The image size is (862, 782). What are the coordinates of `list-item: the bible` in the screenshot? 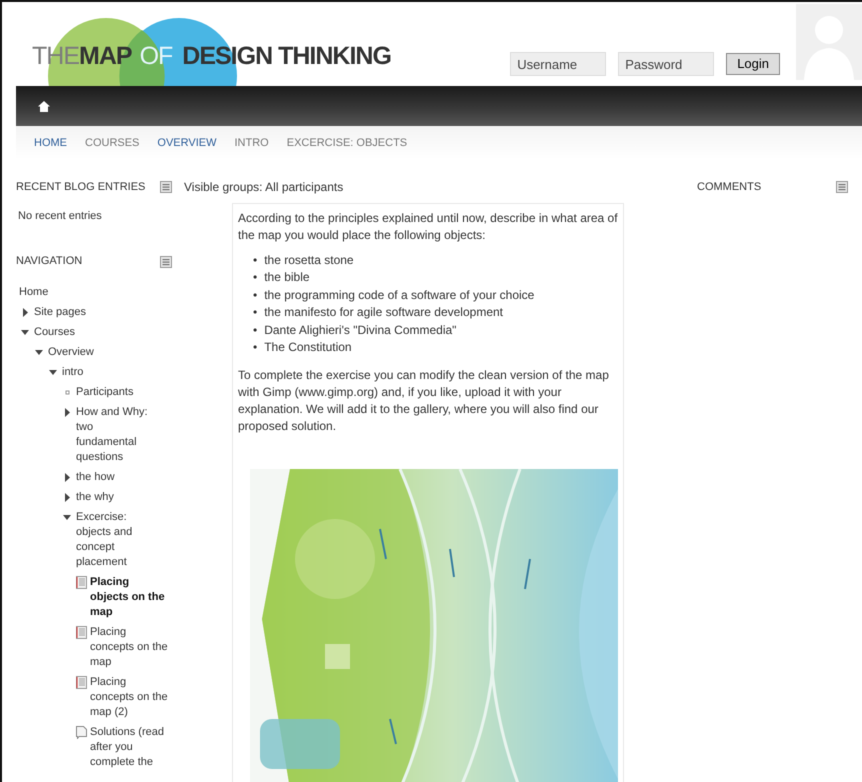 It's located at (287, 277).